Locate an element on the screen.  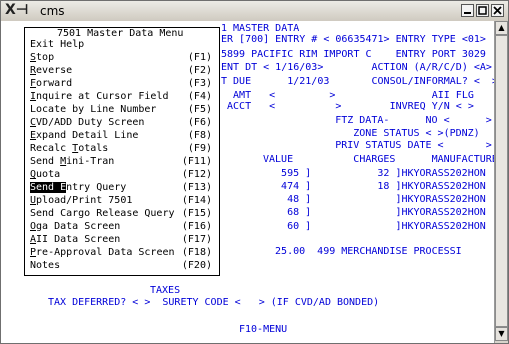
screen-line: T DUE 1/21/03 CONSOL/INFORMAL? < > is located at coordinates (359, 81).